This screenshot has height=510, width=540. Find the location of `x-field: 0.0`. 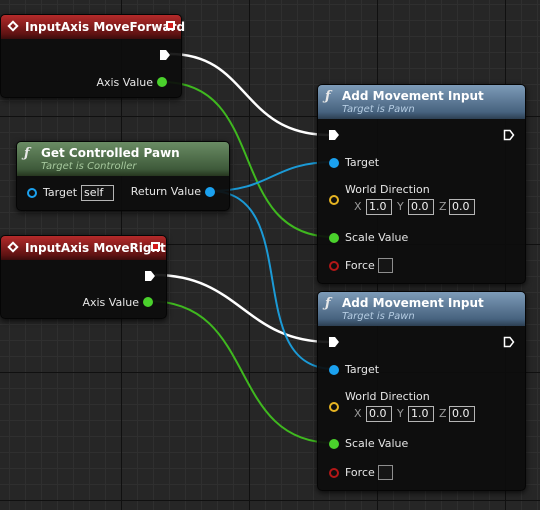

x-field: 0.0 is located at coordinates (379, 414).